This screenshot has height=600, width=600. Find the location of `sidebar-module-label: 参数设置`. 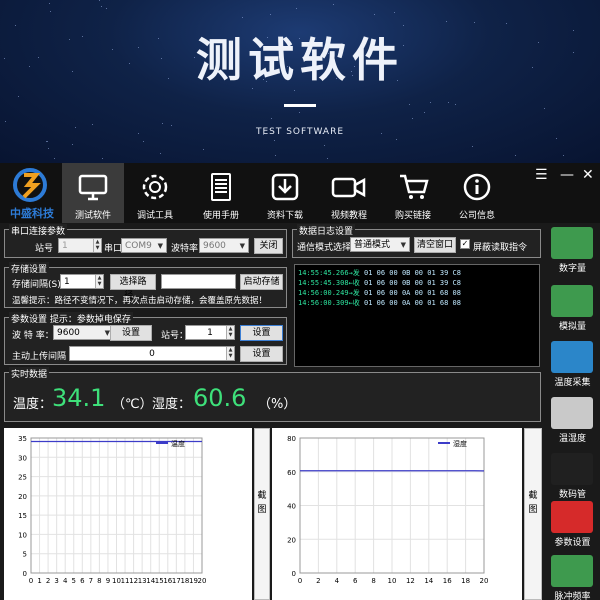

sidebar-module-label: 参数设置 is located at coordinates (572, 543).